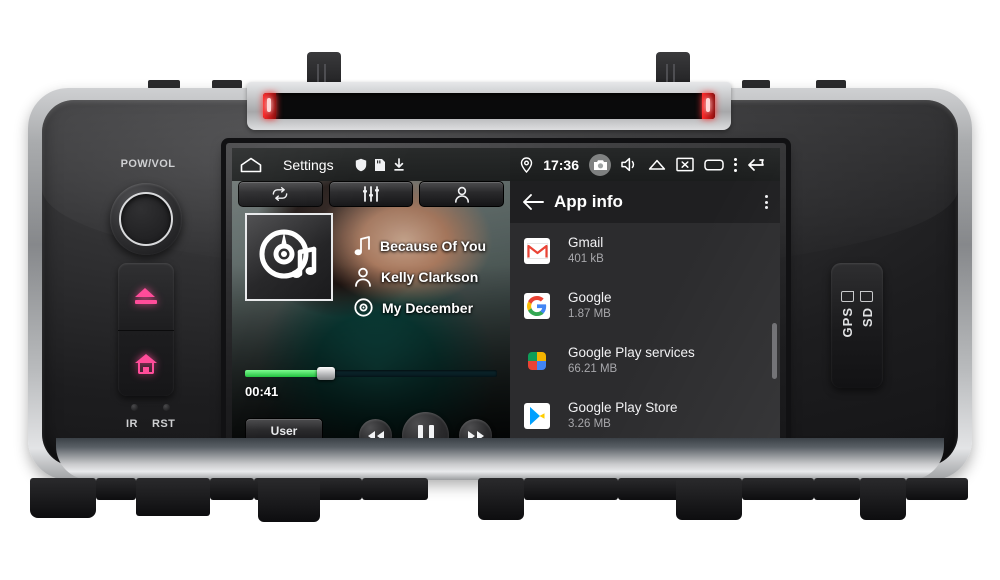  What do you see at coordinates (288, 254) in the screenshot?
I see `disc-music-icon` at bounding box center [288, 254].